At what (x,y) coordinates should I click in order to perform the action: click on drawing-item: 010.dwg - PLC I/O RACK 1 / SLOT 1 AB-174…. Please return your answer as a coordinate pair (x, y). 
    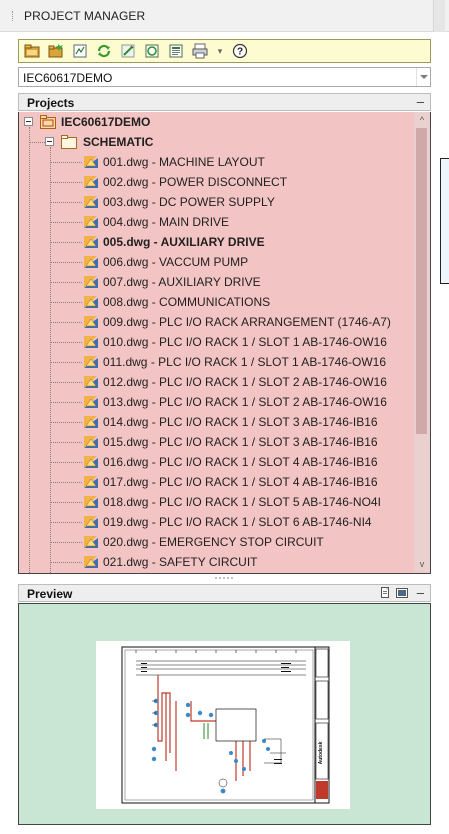
    Looking at the image, I should click on (216, 342).